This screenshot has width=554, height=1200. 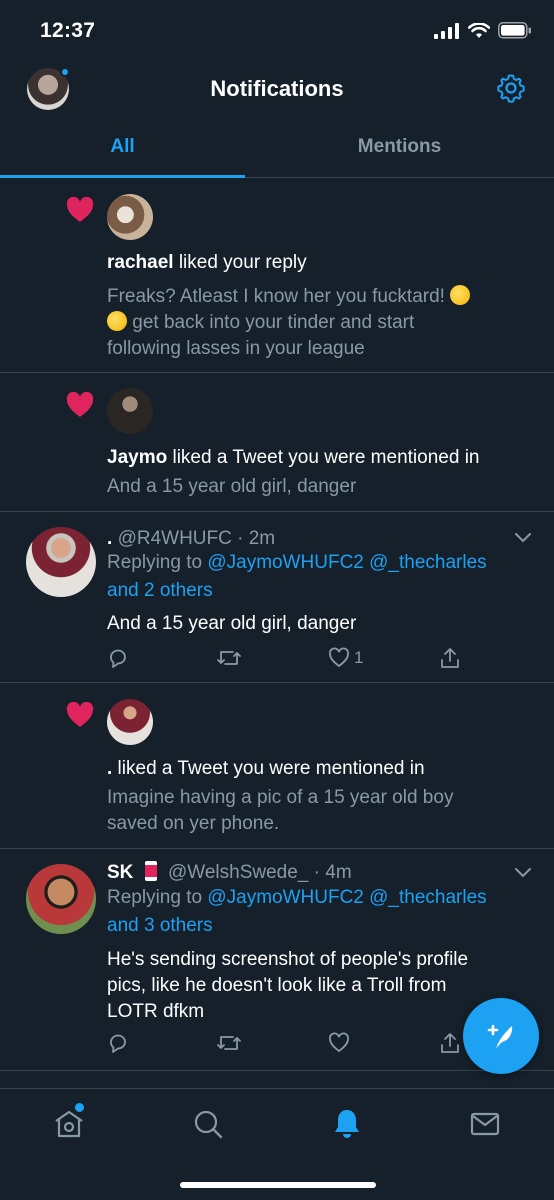 I want to click on user-name: Jaymo, so click(x=137, y=457).